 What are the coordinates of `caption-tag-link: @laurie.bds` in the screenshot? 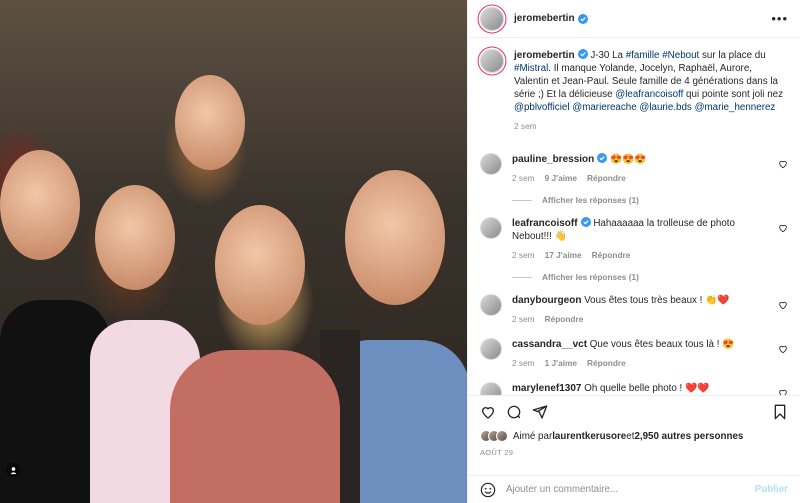 It's located at (665, 107).